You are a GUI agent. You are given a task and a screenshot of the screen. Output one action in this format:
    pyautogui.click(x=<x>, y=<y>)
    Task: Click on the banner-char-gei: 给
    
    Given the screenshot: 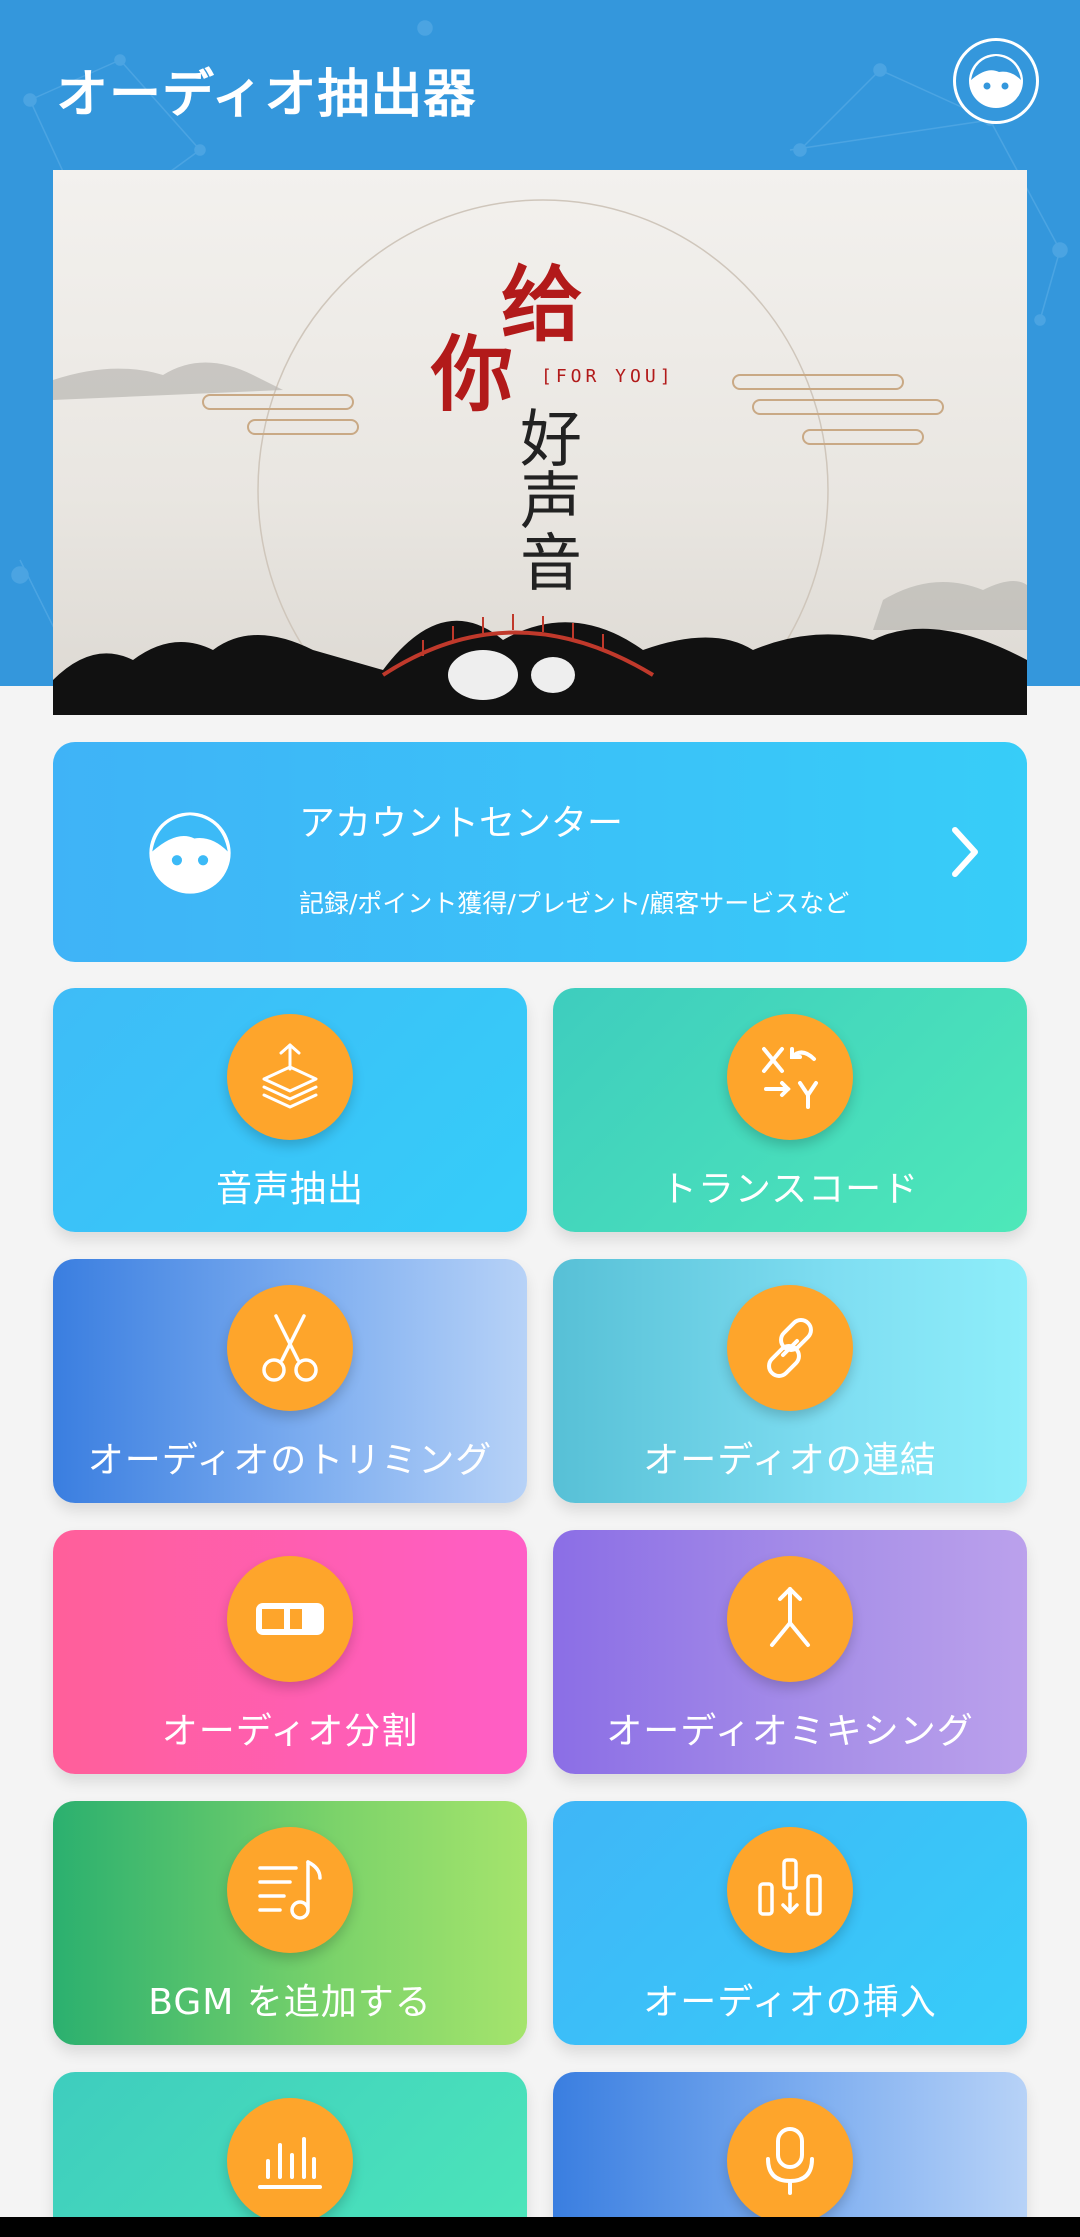 What is the action you would take?
    pyautogui.click(x=542, y=305)
    